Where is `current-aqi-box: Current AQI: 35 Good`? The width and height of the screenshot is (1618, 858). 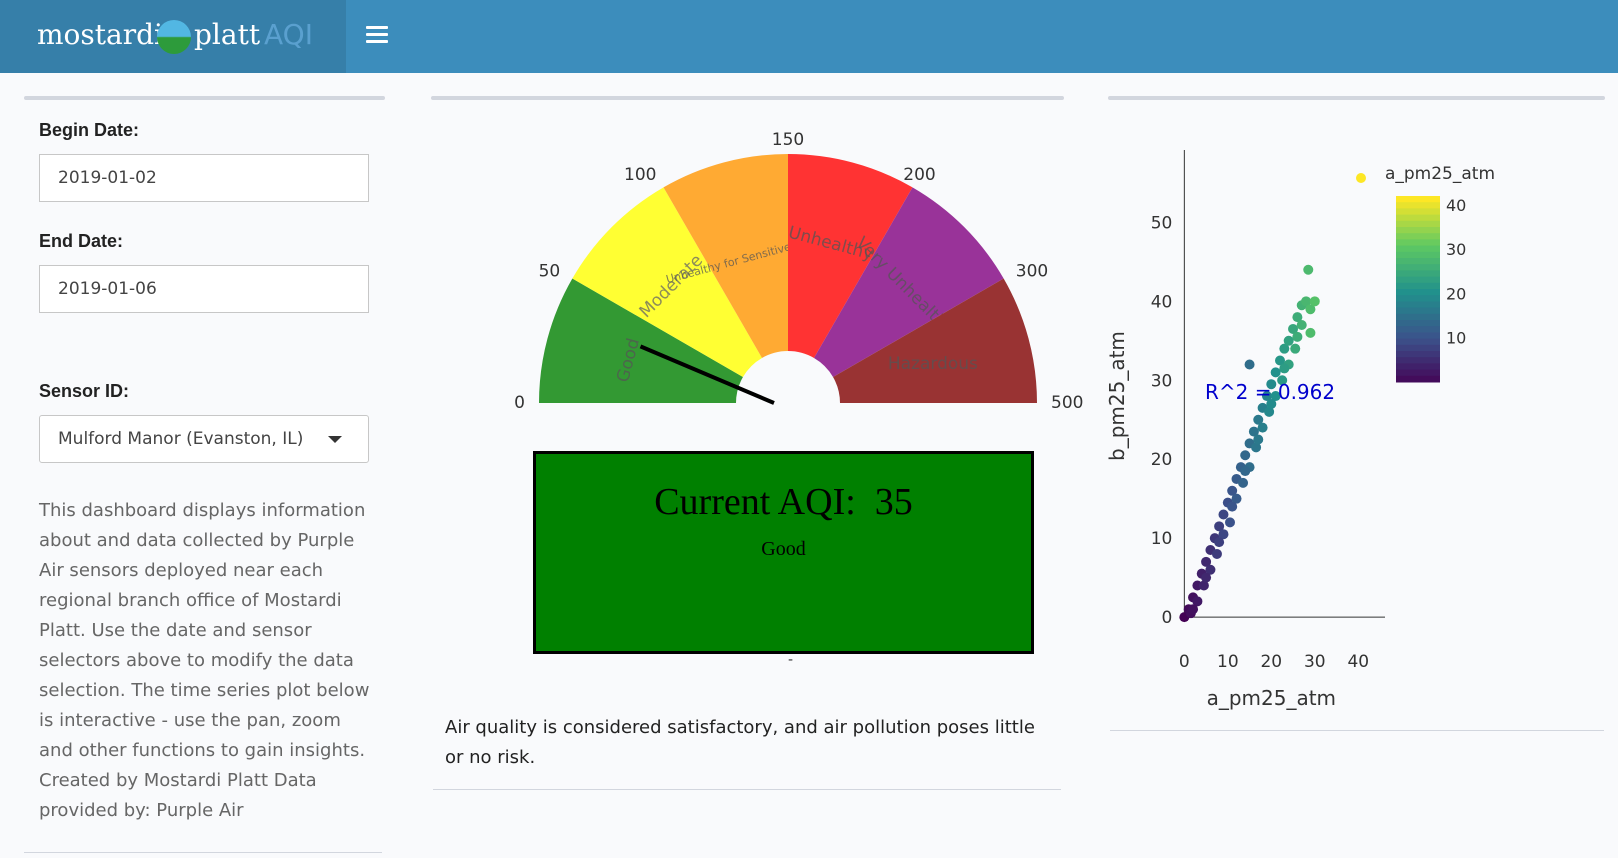 current-aqi-box: Current AQI: 35 Good is located at coordinates (783, 552).